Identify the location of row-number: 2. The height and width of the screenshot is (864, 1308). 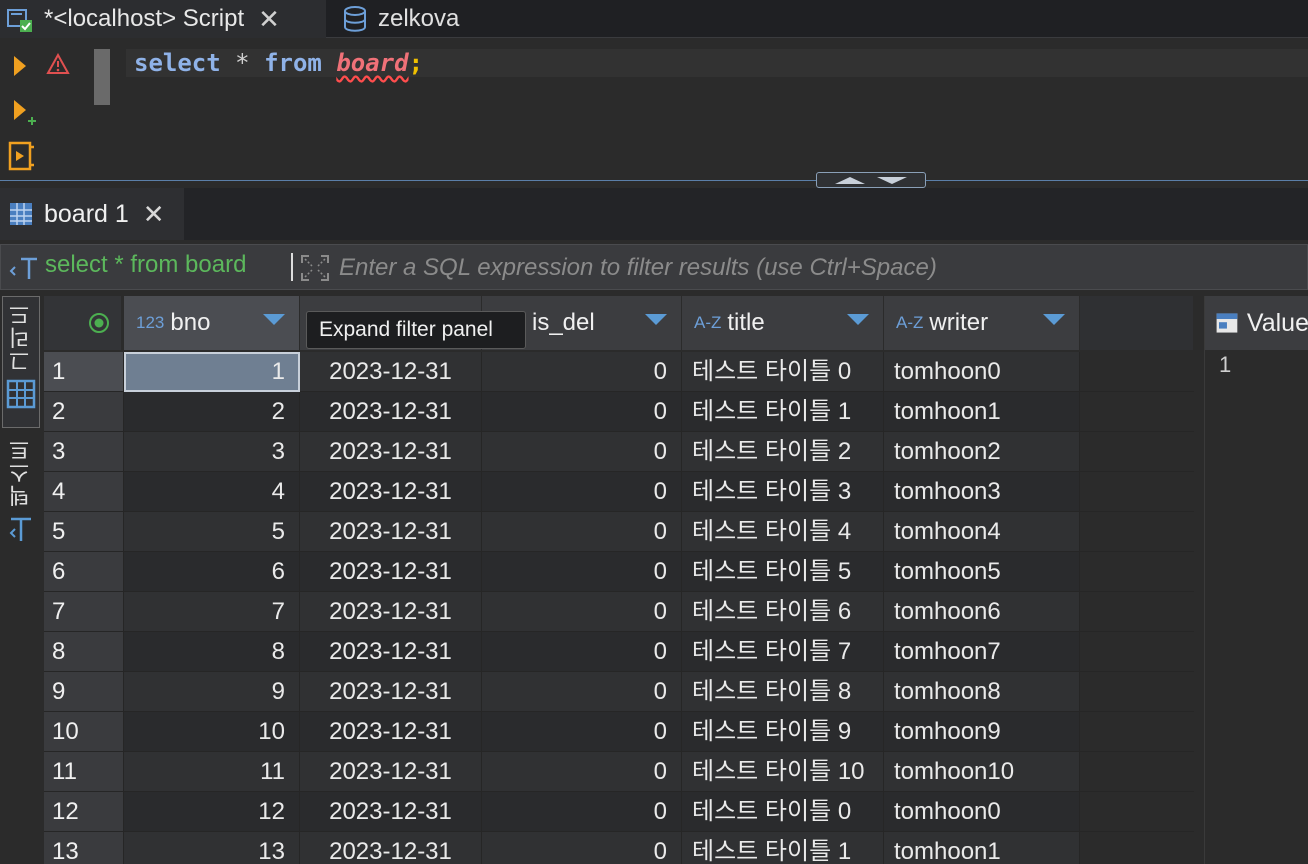
(84, 412).